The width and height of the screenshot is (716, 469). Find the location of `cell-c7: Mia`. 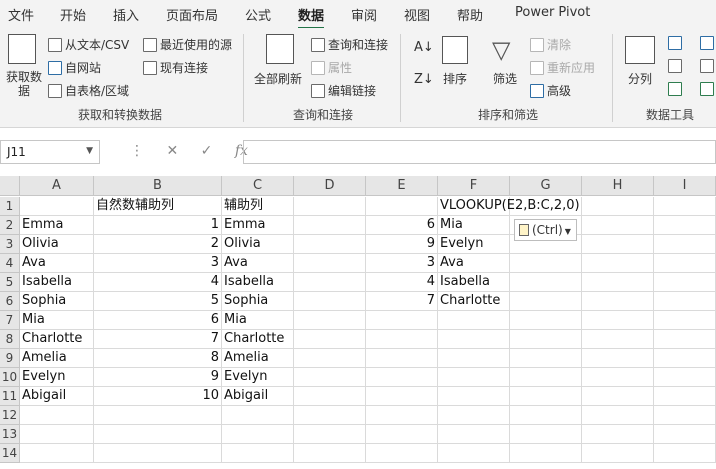

cell-c7: Mia is located at coordinates (258, 320).